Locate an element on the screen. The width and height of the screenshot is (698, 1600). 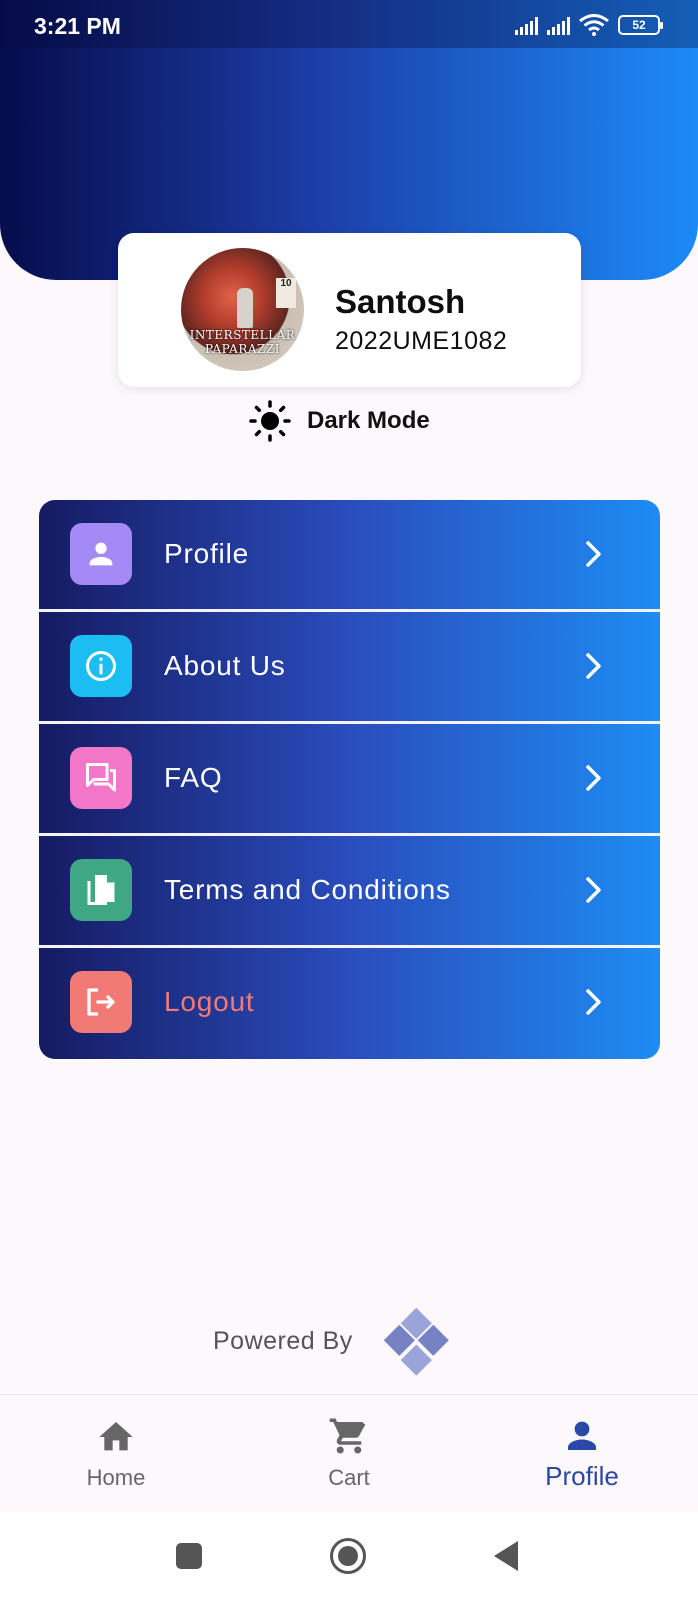
cart-icon is located at coordinates (347, 1436).